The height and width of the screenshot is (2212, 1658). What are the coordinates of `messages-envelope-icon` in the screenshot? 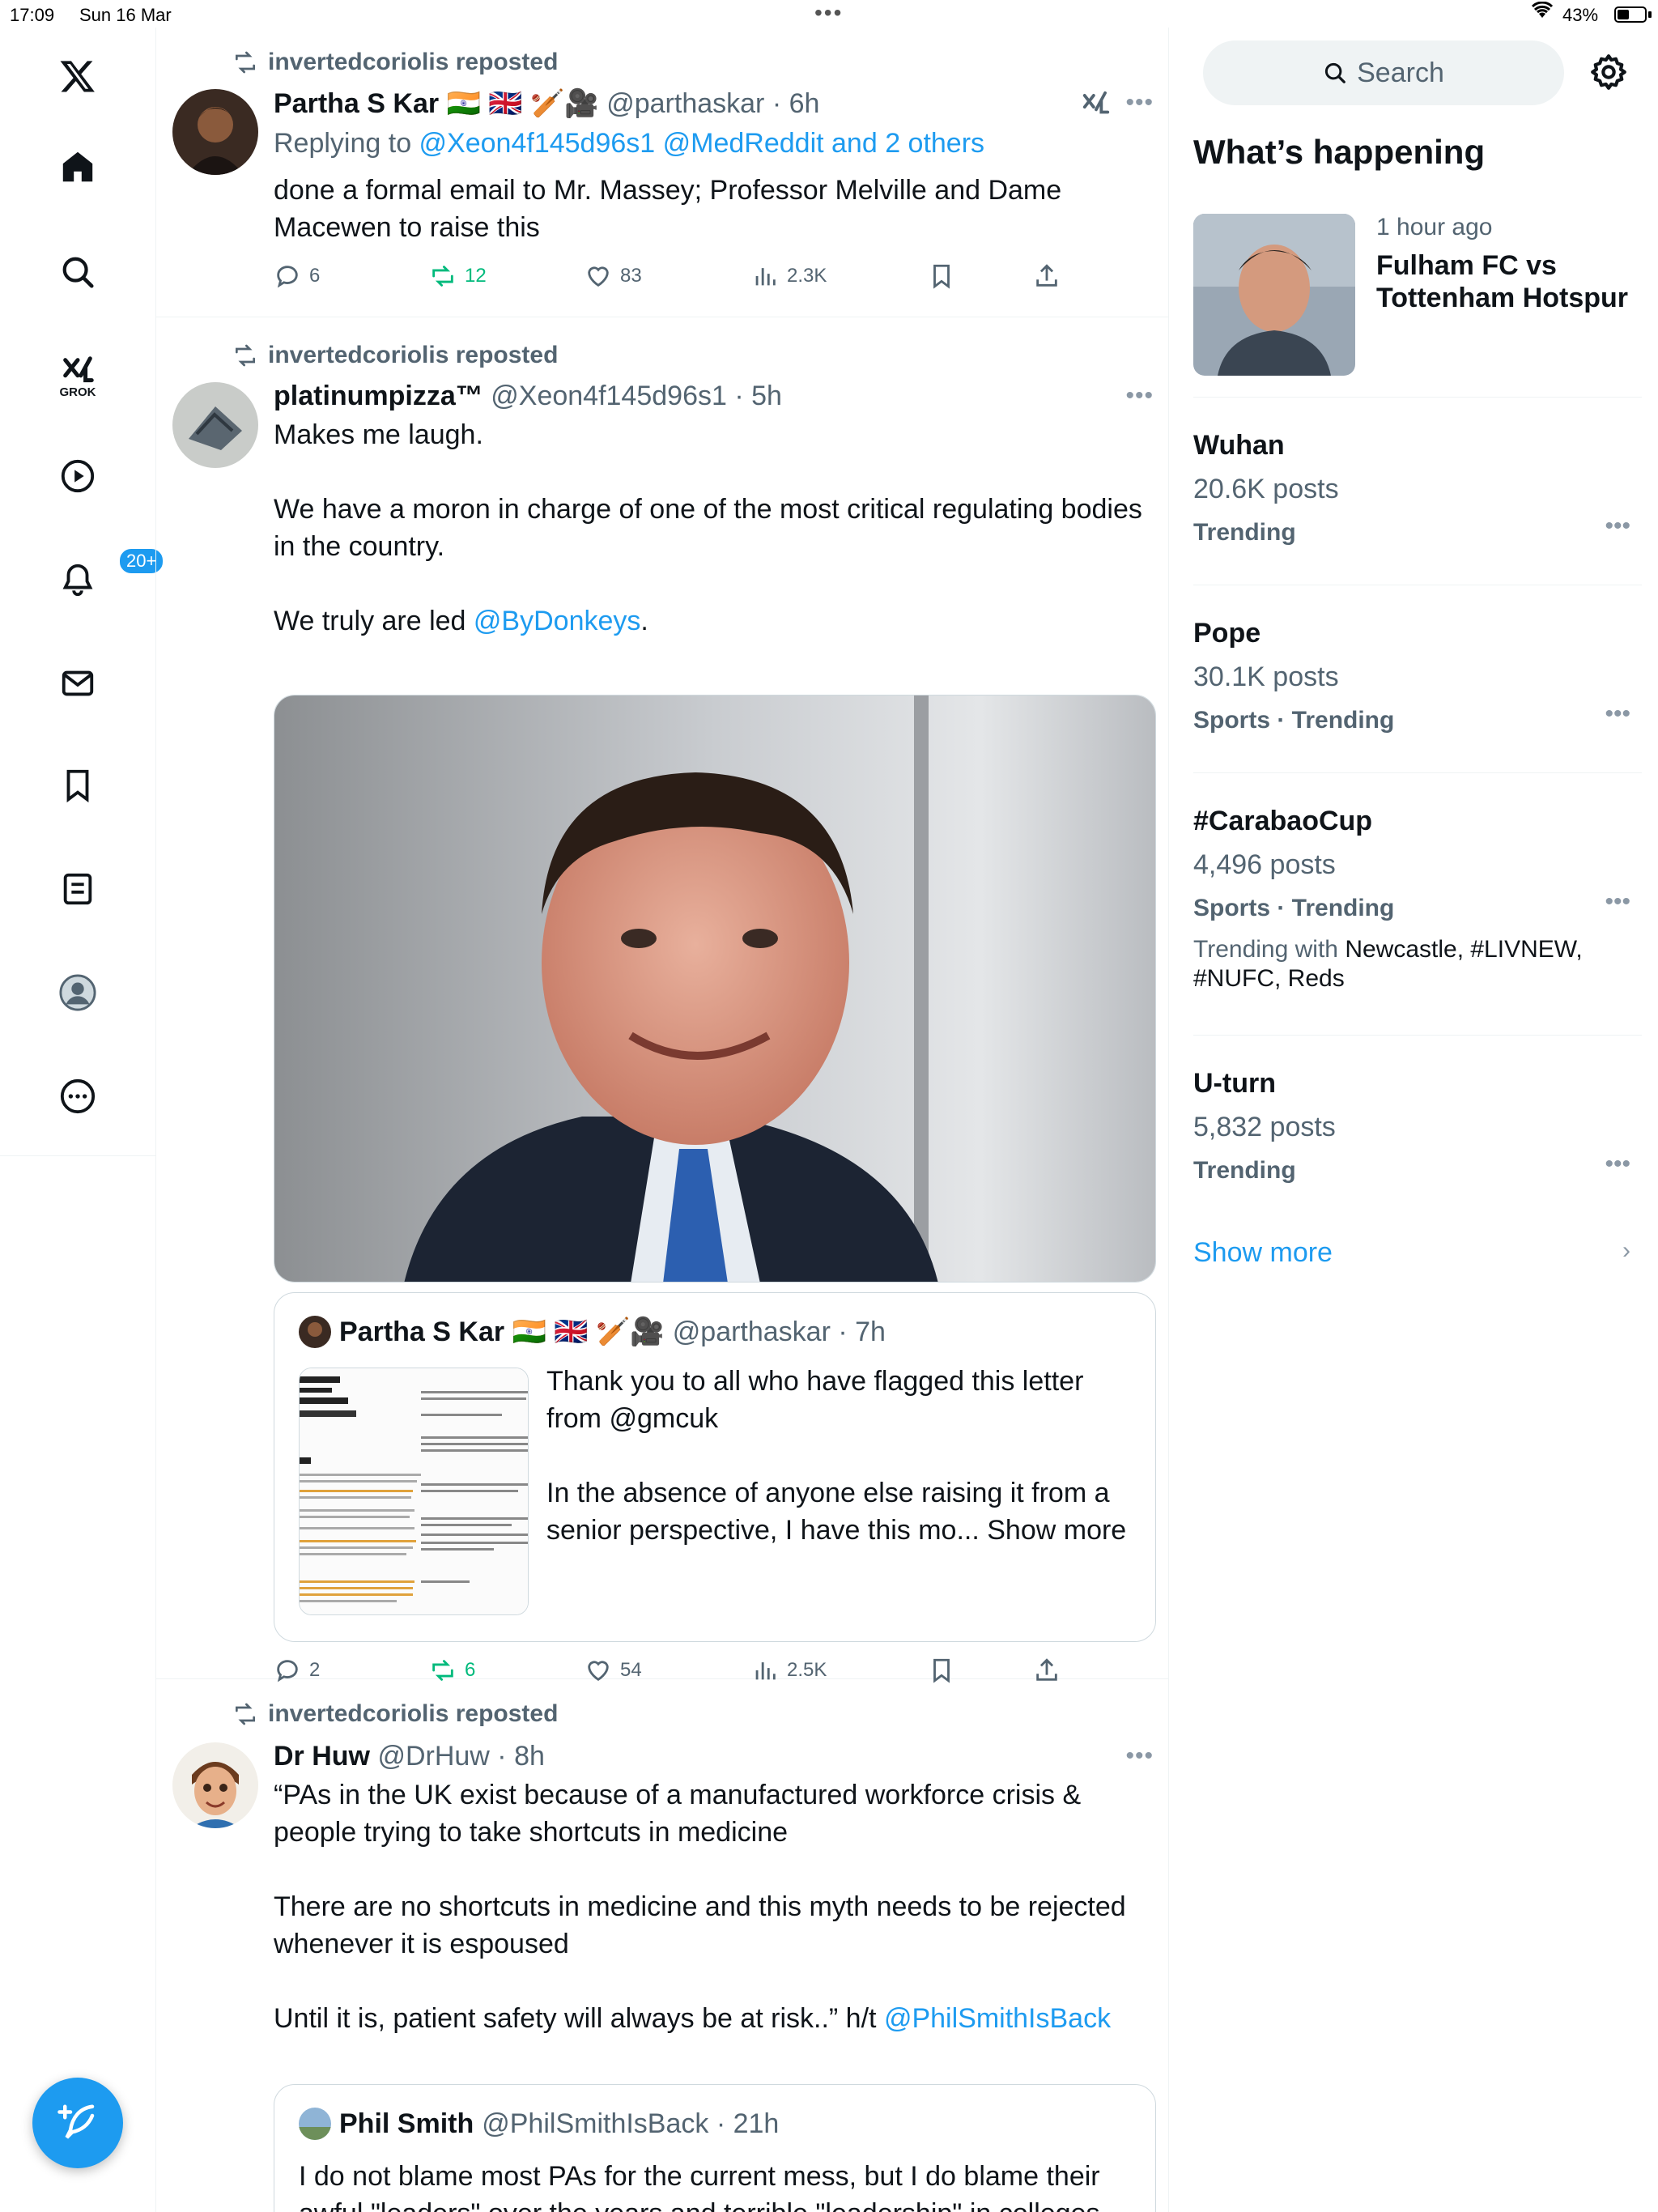 It's located at (77, 683).